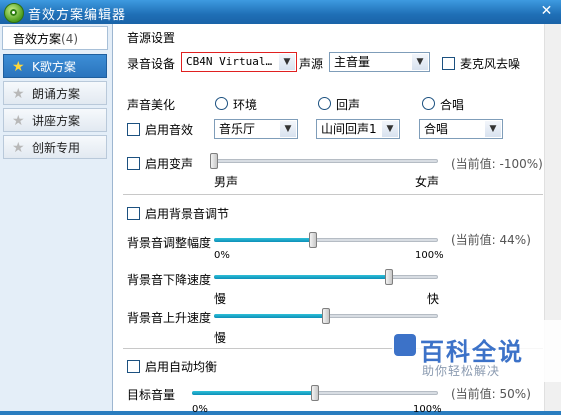 This screenshot has width=561, height=415. I want to click on sidebar-item-karaoke: ★ K歌方案, so click(55, 66).